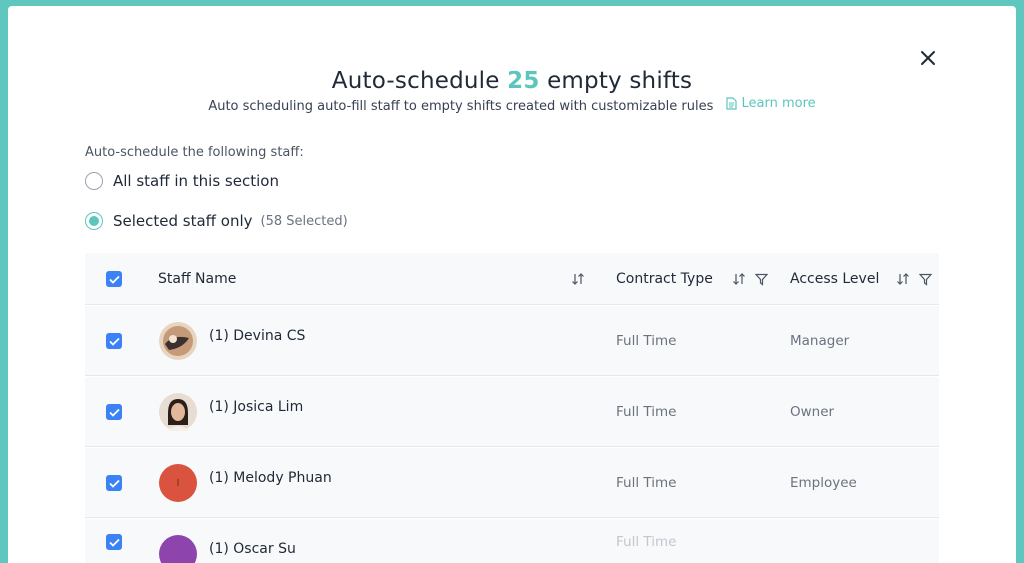  Describe the element at coordinates (196, 181) in the screenshot. I see `radio-all-staff-label: All staff in this section` at that location.